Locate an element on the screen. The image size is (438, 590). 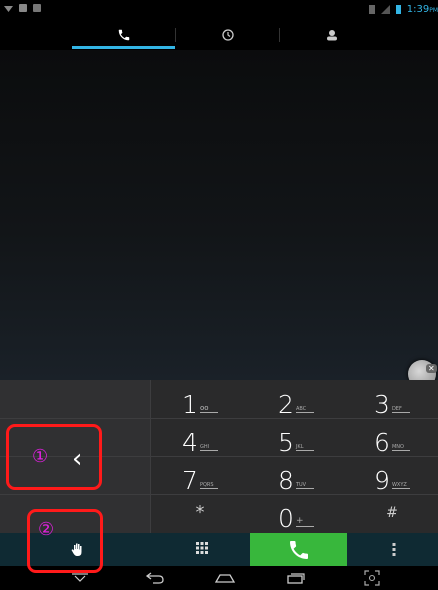
nav-recents is located at coordinates (296, 578).